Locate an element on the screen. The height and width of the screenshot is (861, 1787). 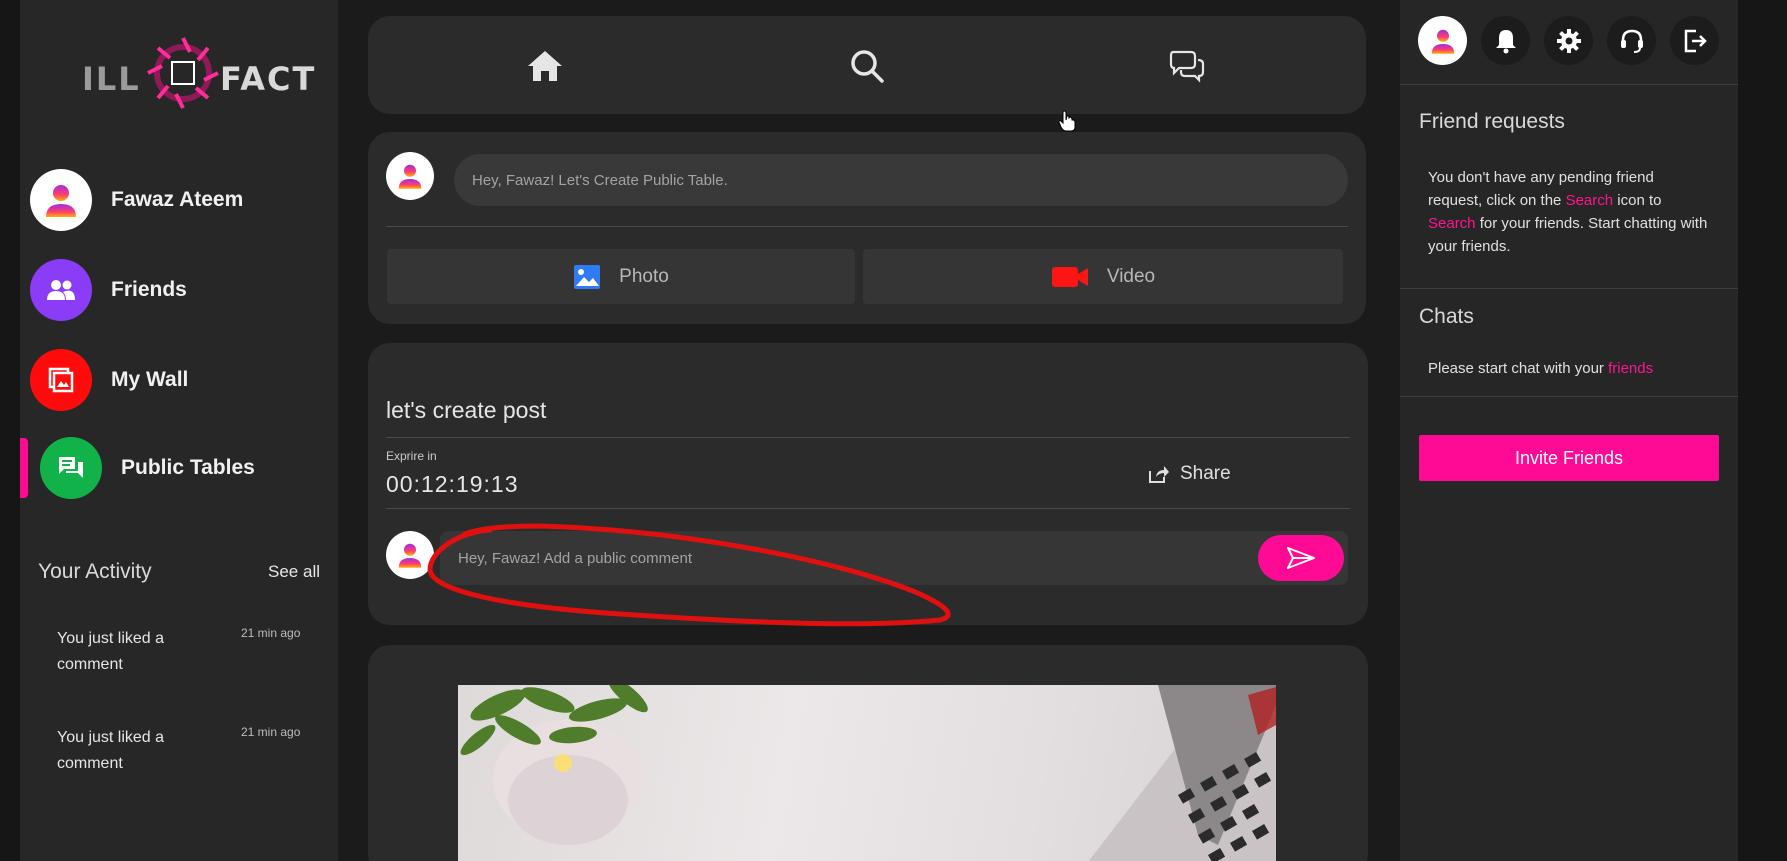
gear-icon is located at coordinates (1568, 40).